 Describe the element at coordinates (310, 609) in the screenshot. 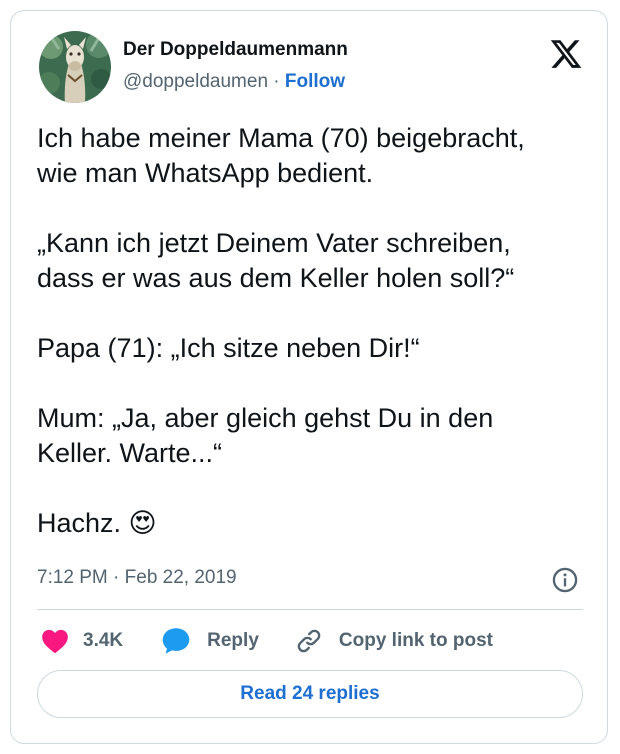

I see `divider` at that location.